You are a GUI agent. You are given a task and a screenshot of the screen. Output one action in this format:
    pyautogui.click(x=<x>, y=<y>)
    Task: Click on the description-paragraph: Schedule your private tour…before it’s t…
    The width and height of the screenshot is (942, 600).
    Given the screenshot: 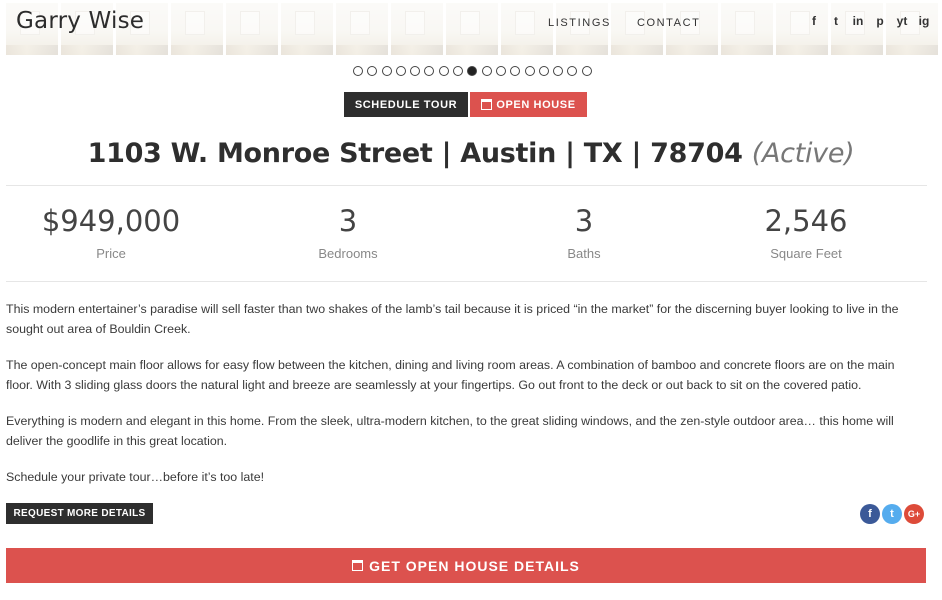 What is the action you would take?
    pyautogui.click(x=135, y=477)
    